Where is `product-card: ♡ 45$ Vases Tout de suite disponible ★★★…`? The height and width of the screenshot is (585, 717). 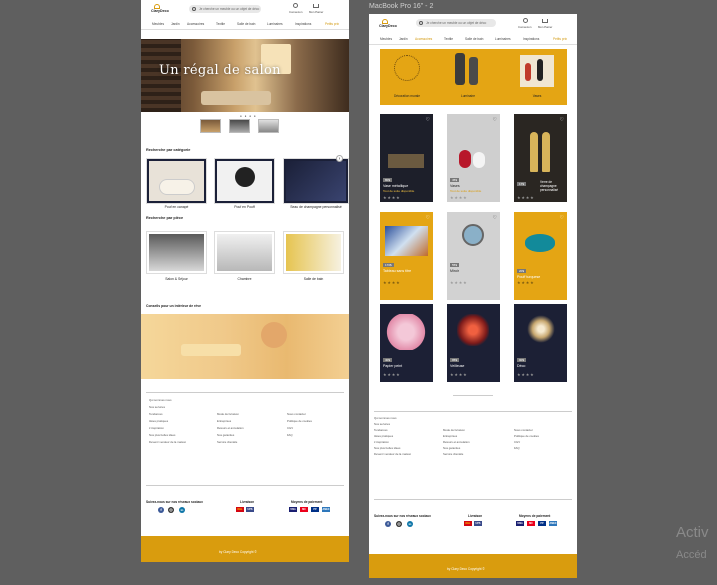 product-card: ♡ 45$ Vases Tout de suite disponible ★★★… is located at coordinates (473, 158).